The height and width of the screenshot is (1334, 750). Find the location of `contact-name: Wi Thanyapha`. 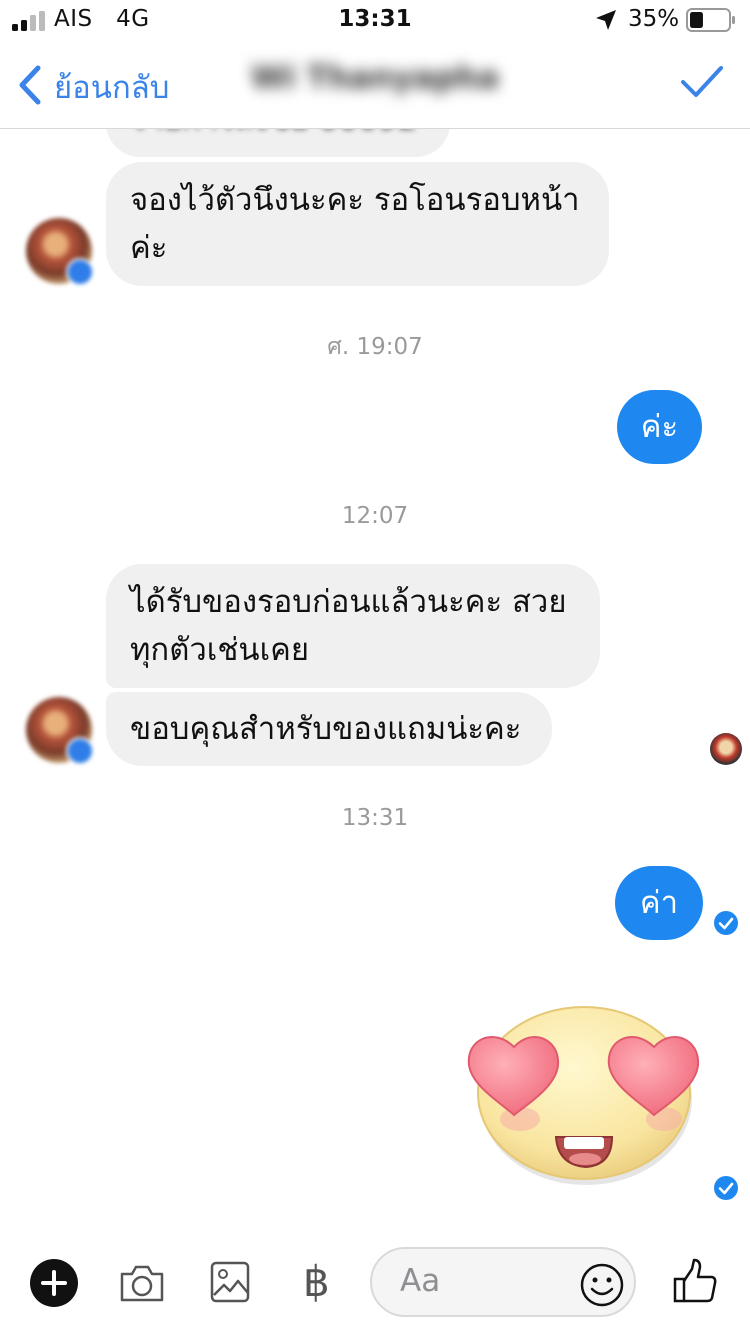

contact-name: Wi Thanyapha is located at coordinates (375, 78).